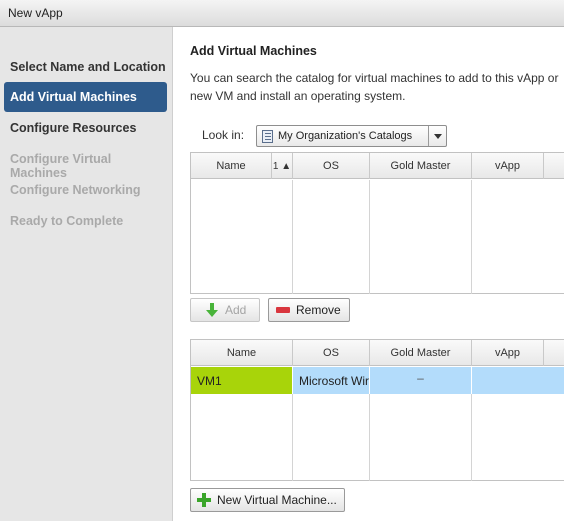 This screenshot has height=521, width=564. Describe the element at coordinates (518, 380) in the screenshot. I see `vm-vapp-cell` at that location.